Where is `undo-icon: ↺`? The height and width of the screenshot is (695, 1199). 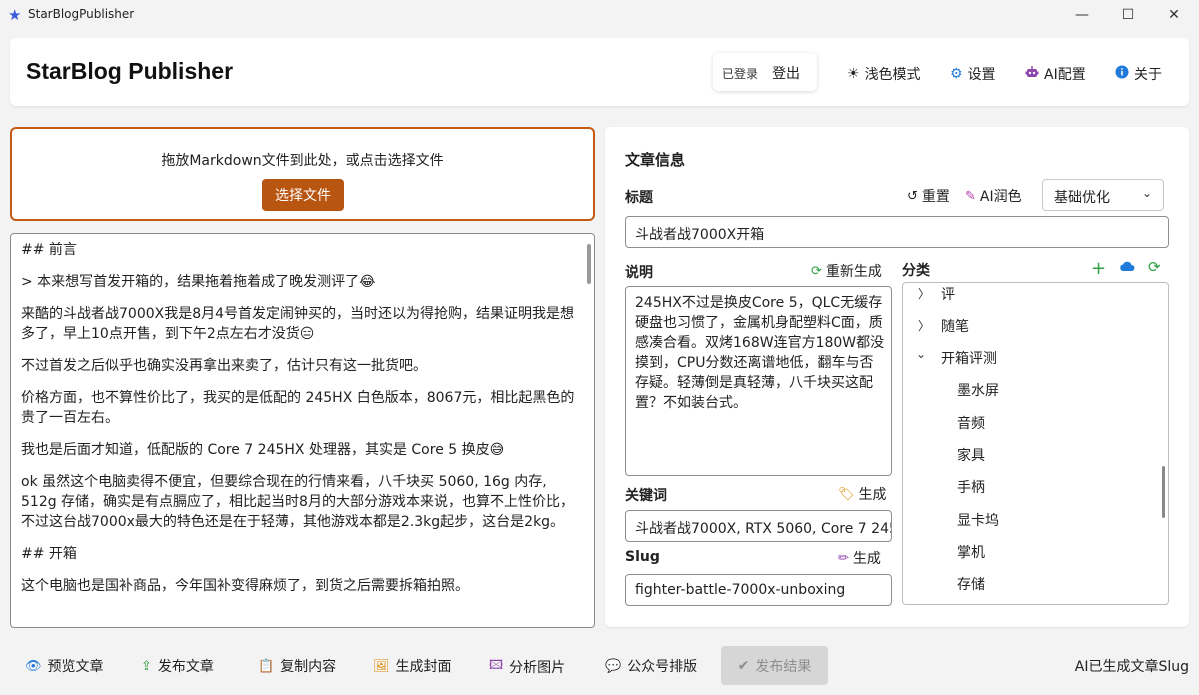 undo-icon: ↺ is located at coordinates (912, 196).